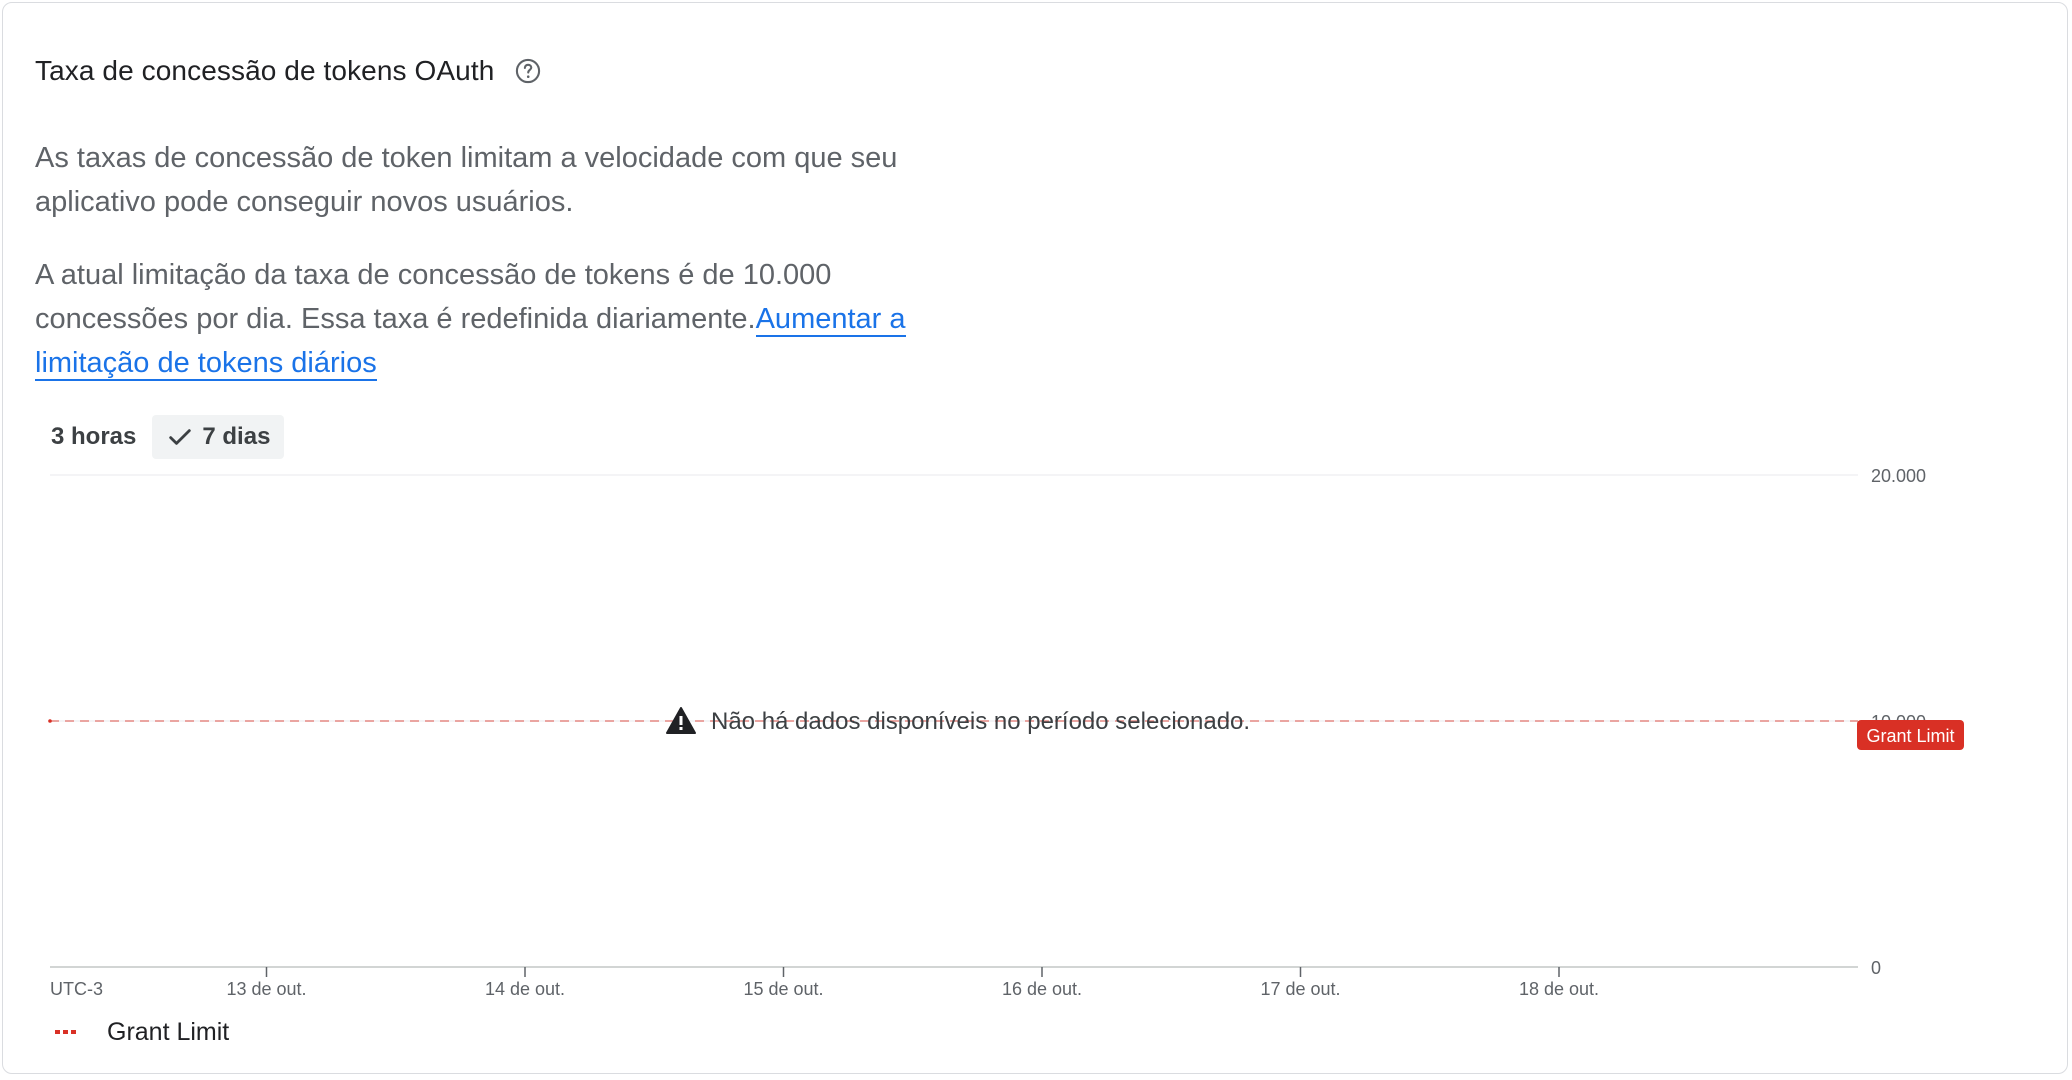 The width and height of the screenshot is (2072, 1080). What do you see at coordinates (180, 437) in the screenshot?
I see `check-icon` at bounding box center [180, 437].